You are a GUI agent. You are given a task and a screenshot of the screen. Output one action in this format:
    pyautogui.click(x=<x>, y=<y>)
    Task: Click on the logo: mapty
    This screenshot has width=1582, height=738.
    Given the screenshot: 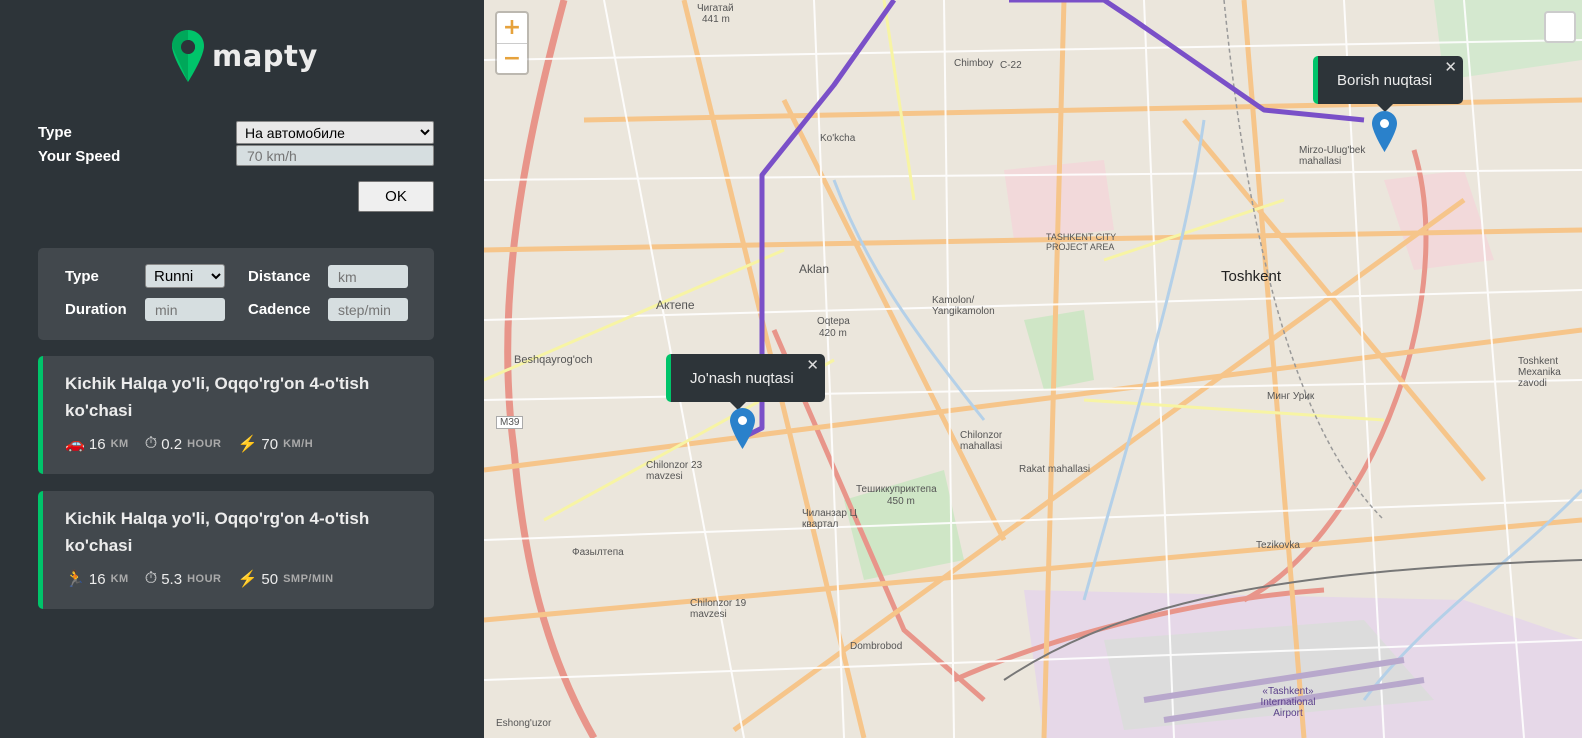 What is the action you would take?
    pyautogui.click(x=245, y=56)
    